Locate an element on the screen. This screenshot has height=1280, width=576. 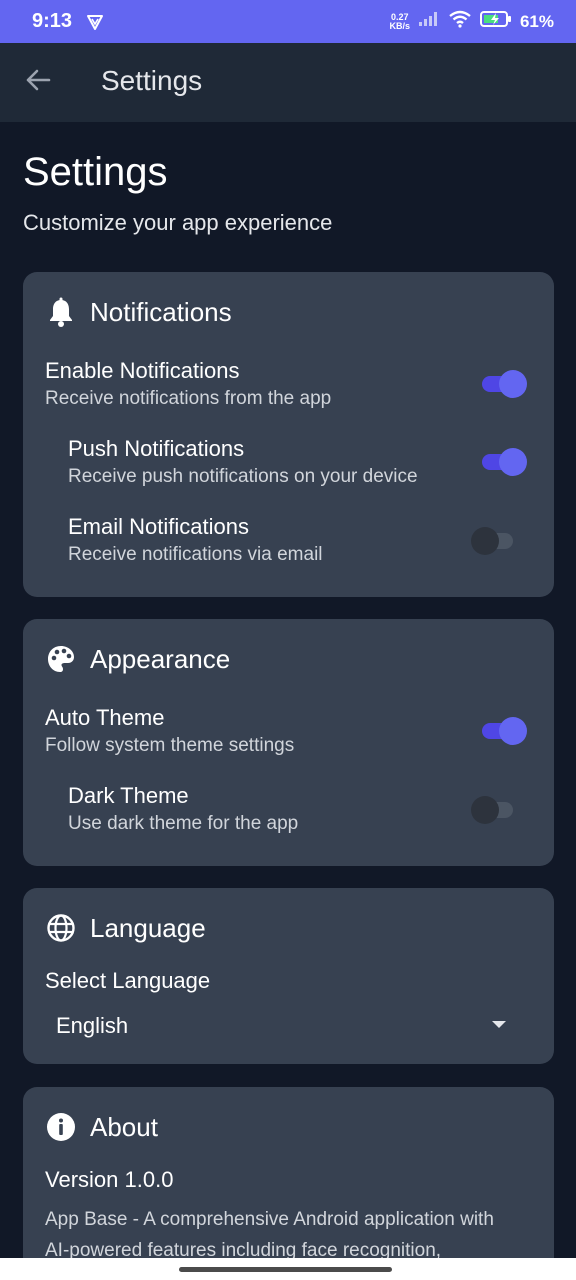
notifications-header: Notifications is located at coordinates (138, 312).